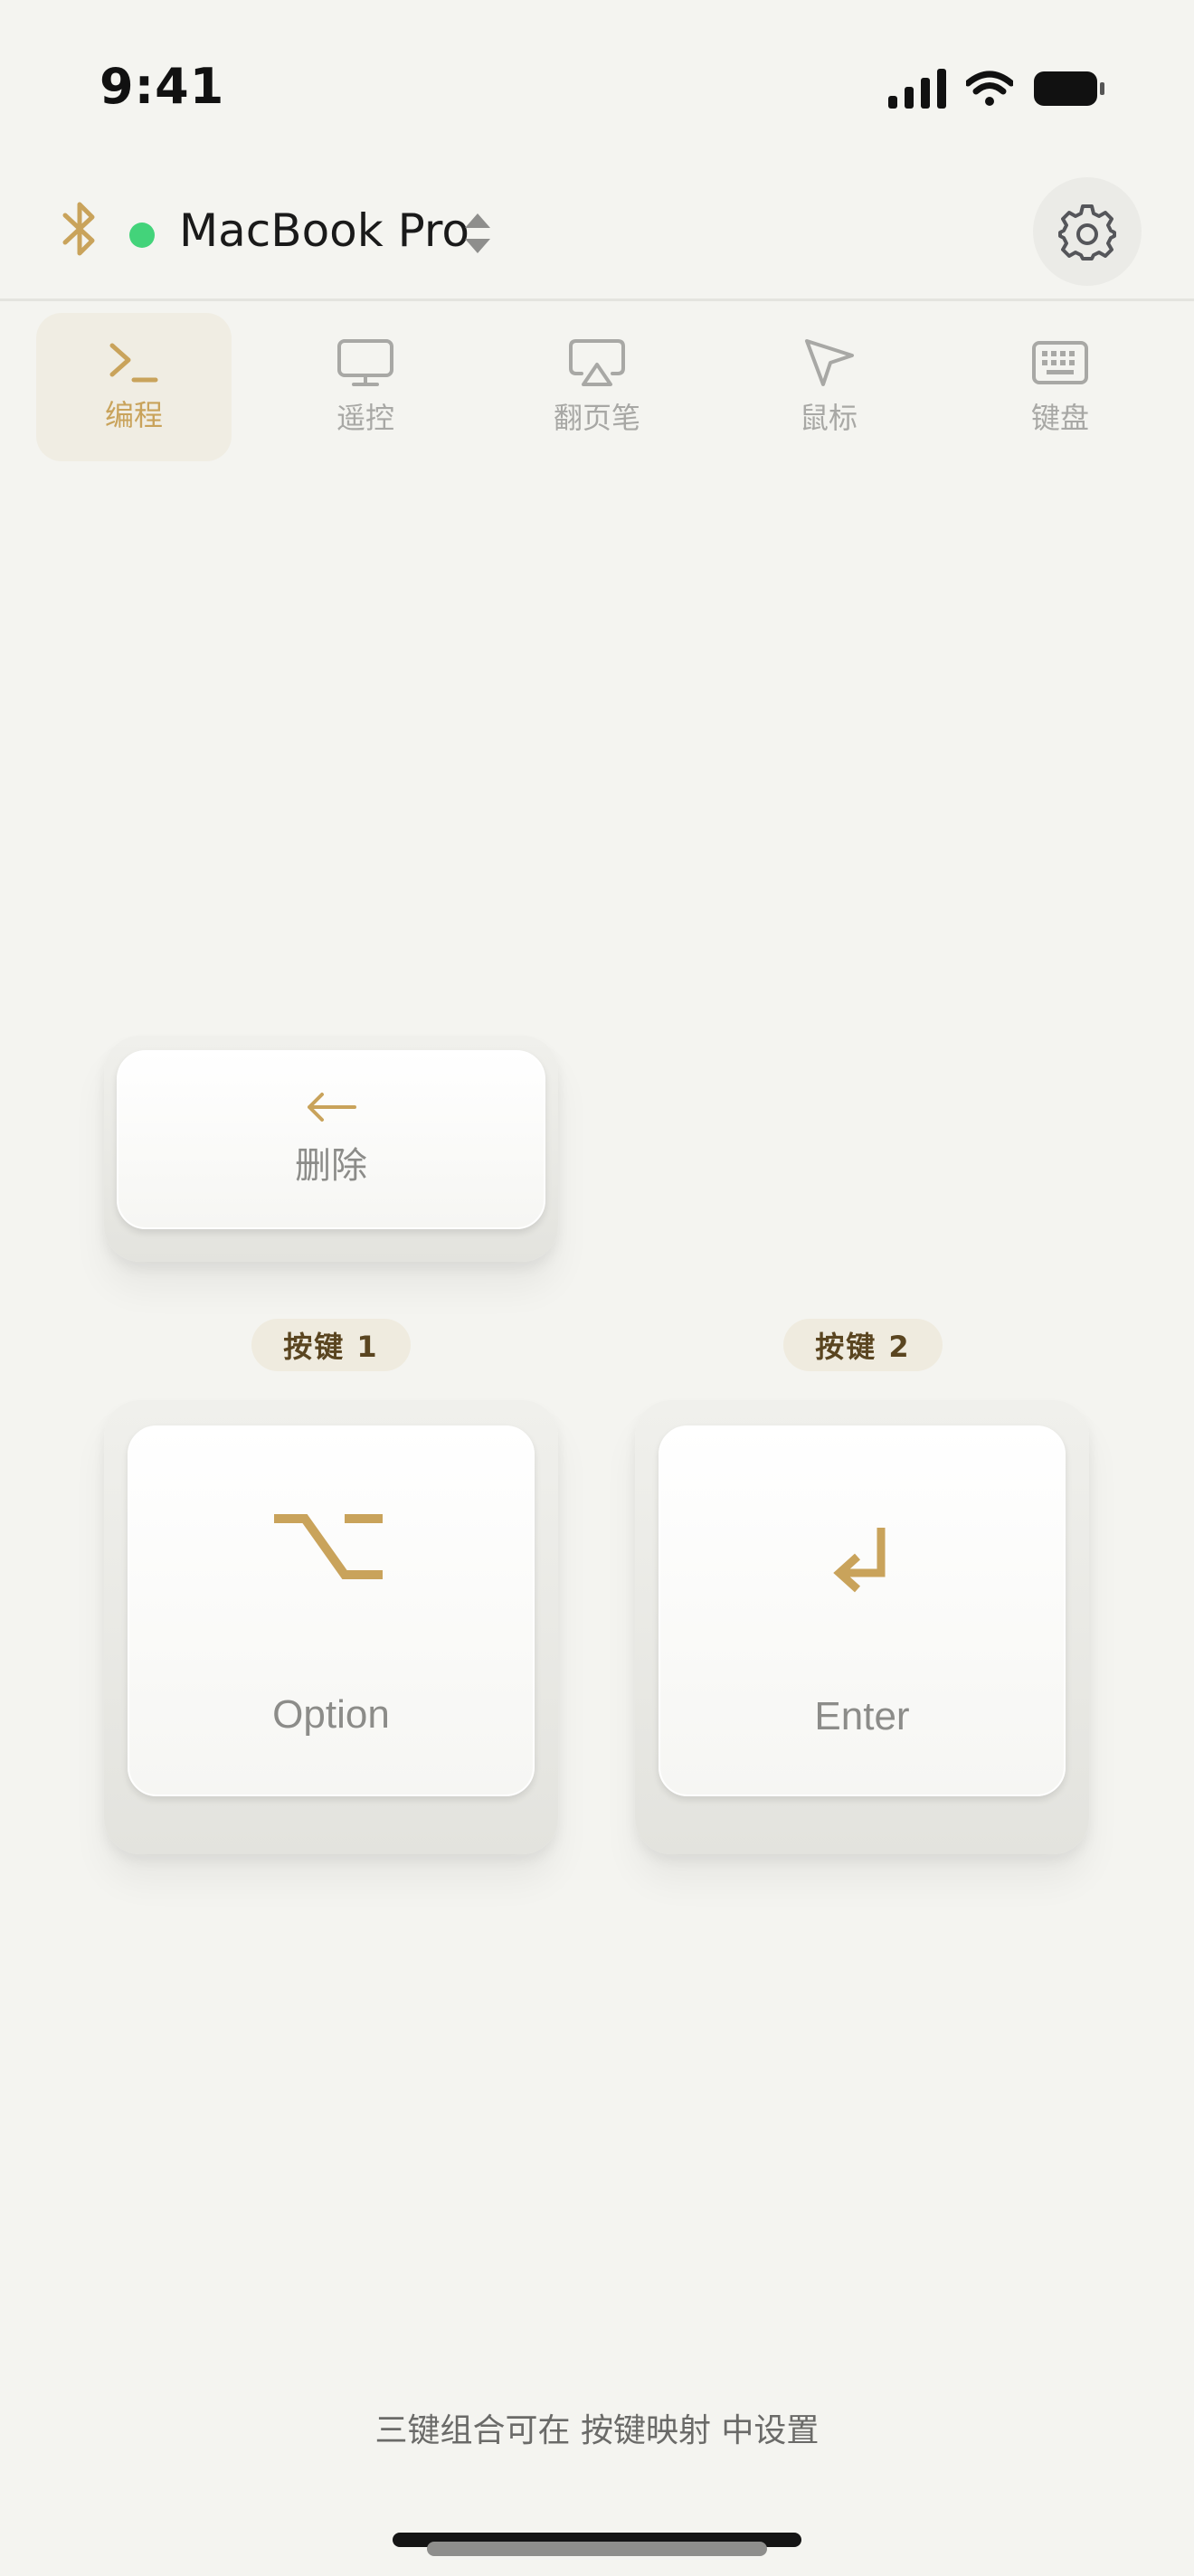 This screenshot has height=2576, width=1194. I want to click on bluetooth-icon, so click(78, 229).